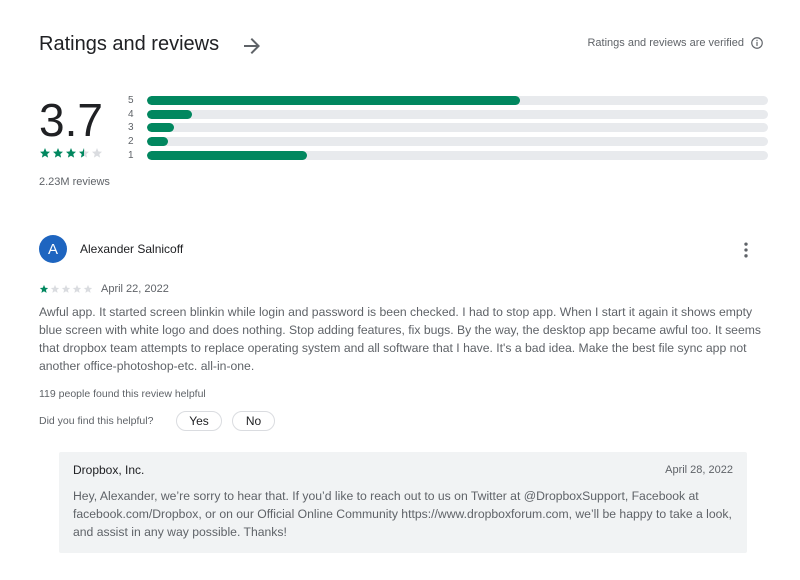 This screenshot has width=800, height=580. Describe the element at coordinates (157, 421) in the screenshot. I see `helpful-row: Did you find this helpful? Yes No` at that location.